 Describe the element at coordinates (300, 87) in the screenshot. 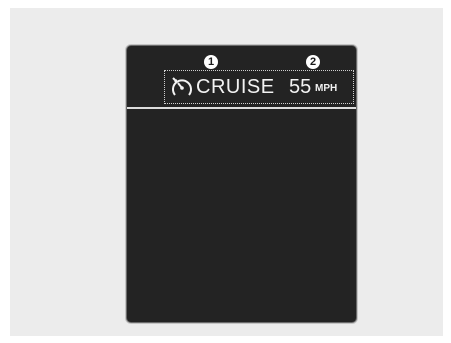

I see `set-speed-value: 55` at that location.